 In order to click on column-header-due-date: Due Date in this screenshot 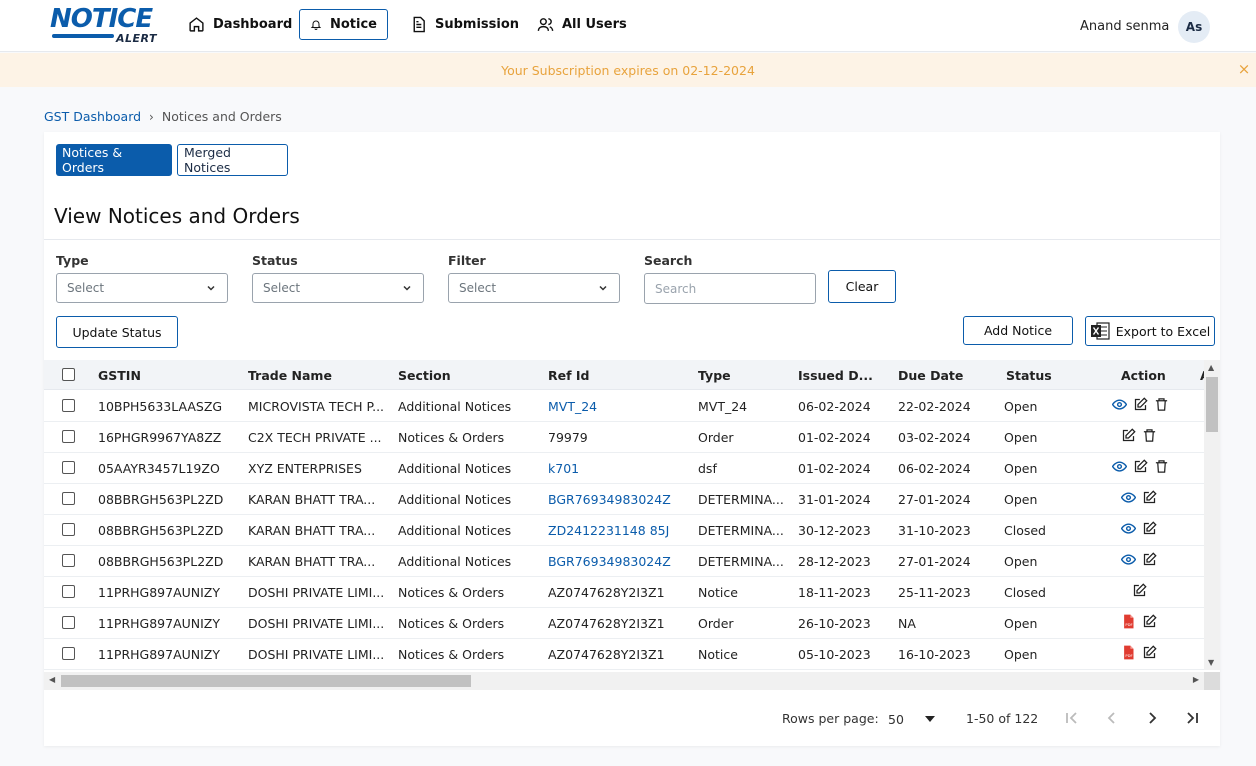, I will do `click(930, 375)`.